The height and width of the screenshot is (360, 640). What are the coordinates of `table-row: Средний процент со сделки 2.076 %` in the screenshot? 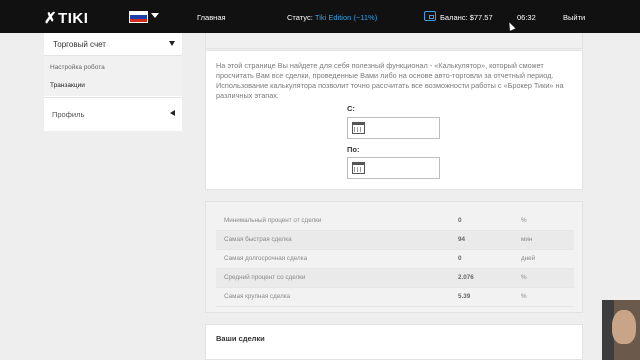 It's located at (395, 278).